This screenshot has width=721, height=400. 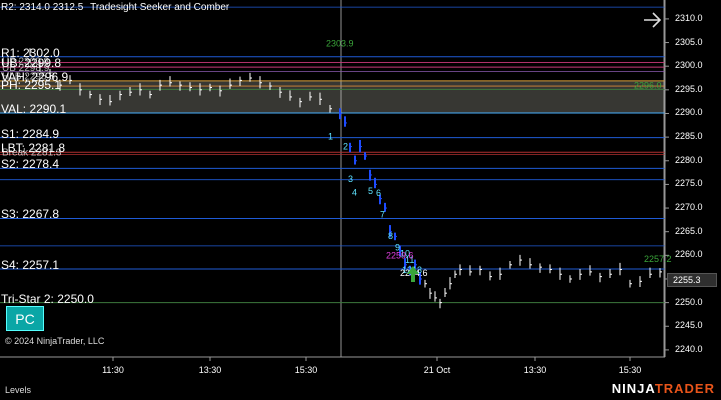 I want to click on price-tick-label: 2275.0, so click(x=689, y=183).